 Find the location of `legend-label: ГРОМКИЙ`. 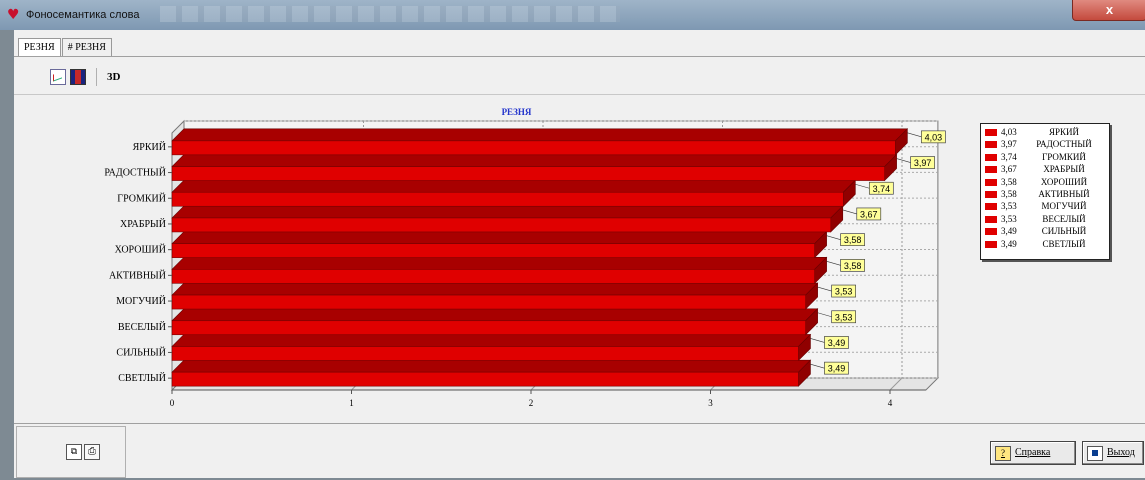

legend-label: ГРОМКИЙ is located at coordinates (1064, 156).